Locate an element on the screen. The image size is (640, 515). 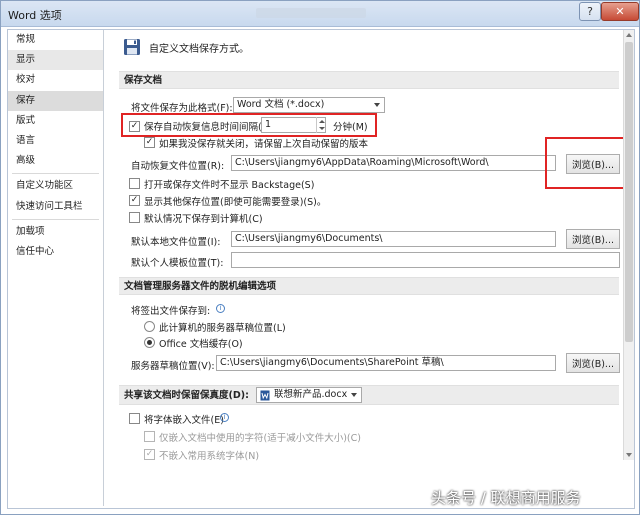
no-system-fonts-checkbox: ✓ is located at coordinates (149, 454).